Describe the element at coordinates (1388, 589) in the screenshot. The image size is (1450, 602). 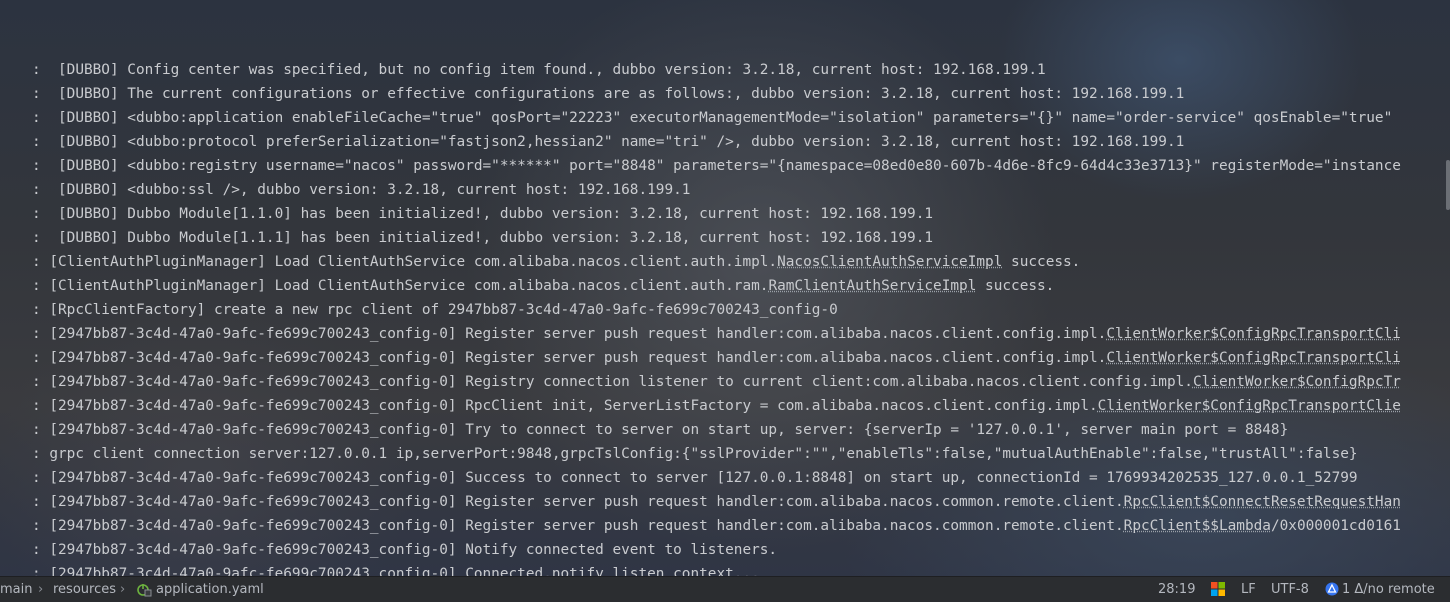
I see `vcs-status: 1 Δ/no remote` at that location.